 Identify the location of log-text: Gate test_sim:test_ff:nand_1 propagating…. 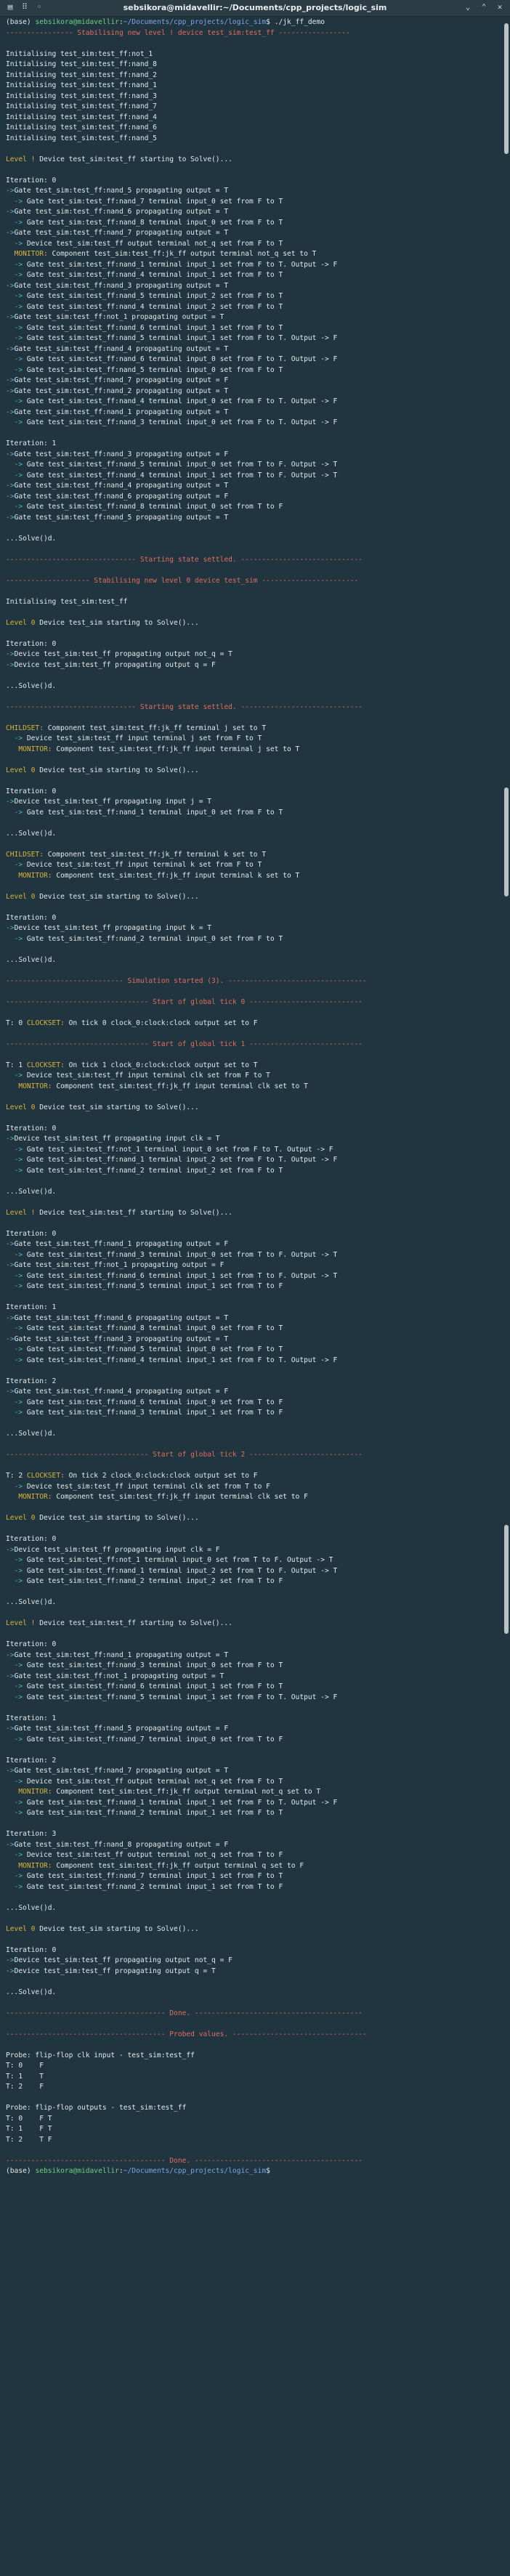
(121, 1244).